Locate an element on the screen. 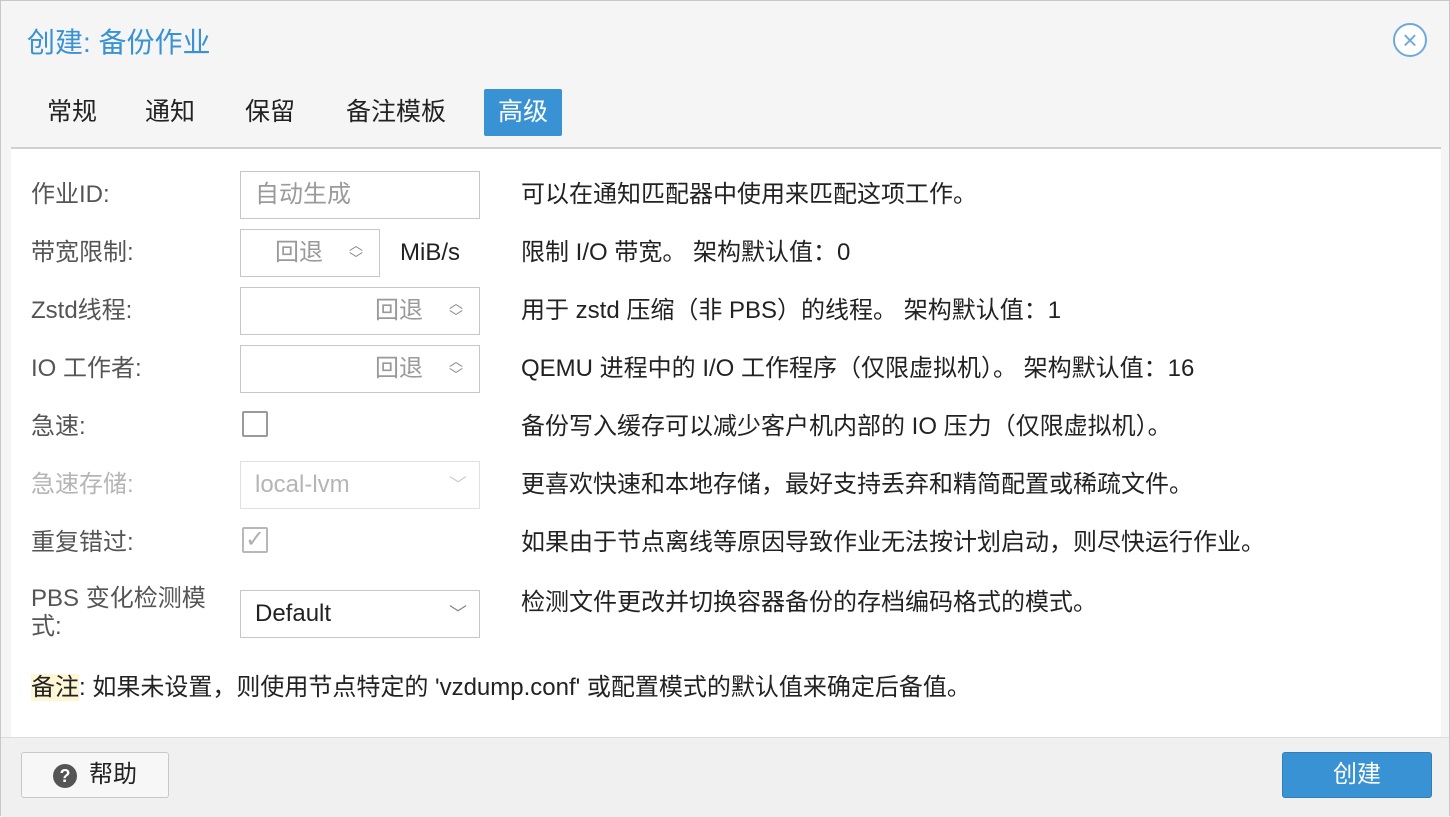 The image size is (1450, 817). tab-note-template: 备注模板 is located at coordinates (396, 112).